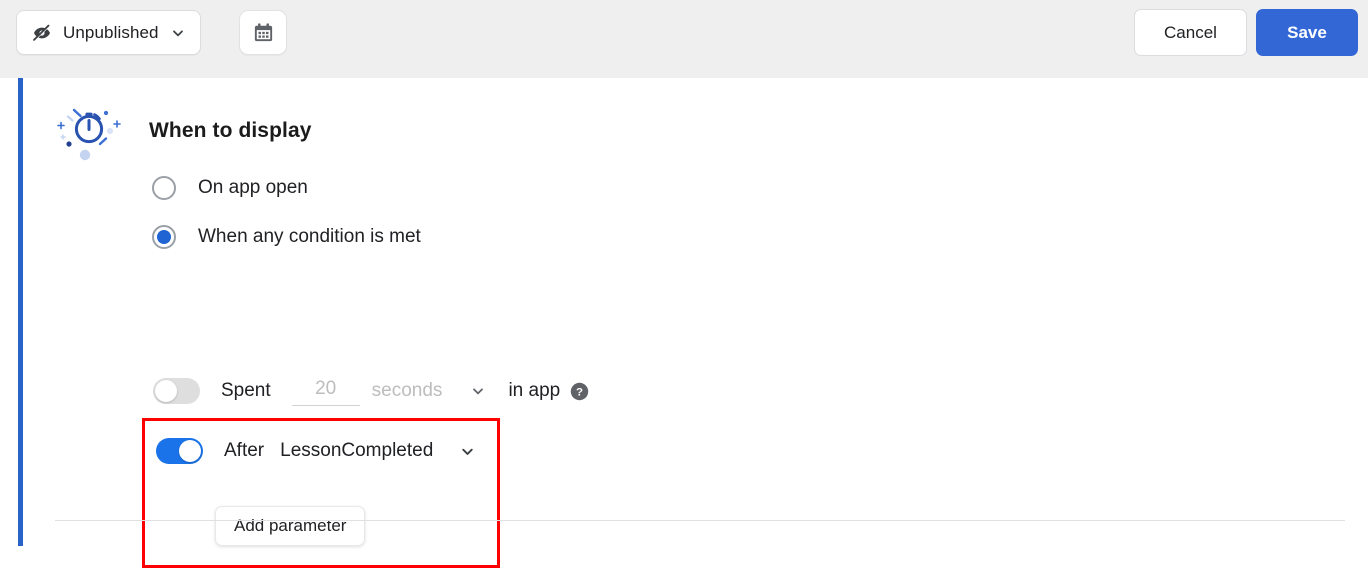 The image size is (1368, 568). I want to click on publish-status-dropdown: Unpublished, so click(108, 32).